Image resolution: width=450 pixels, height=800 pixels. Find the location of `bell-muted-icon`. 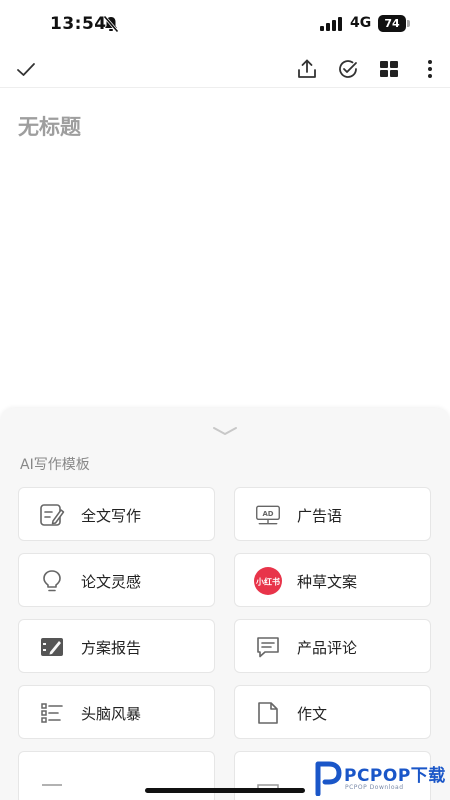

bell-muted-icon is located at coordinates (111, 24).